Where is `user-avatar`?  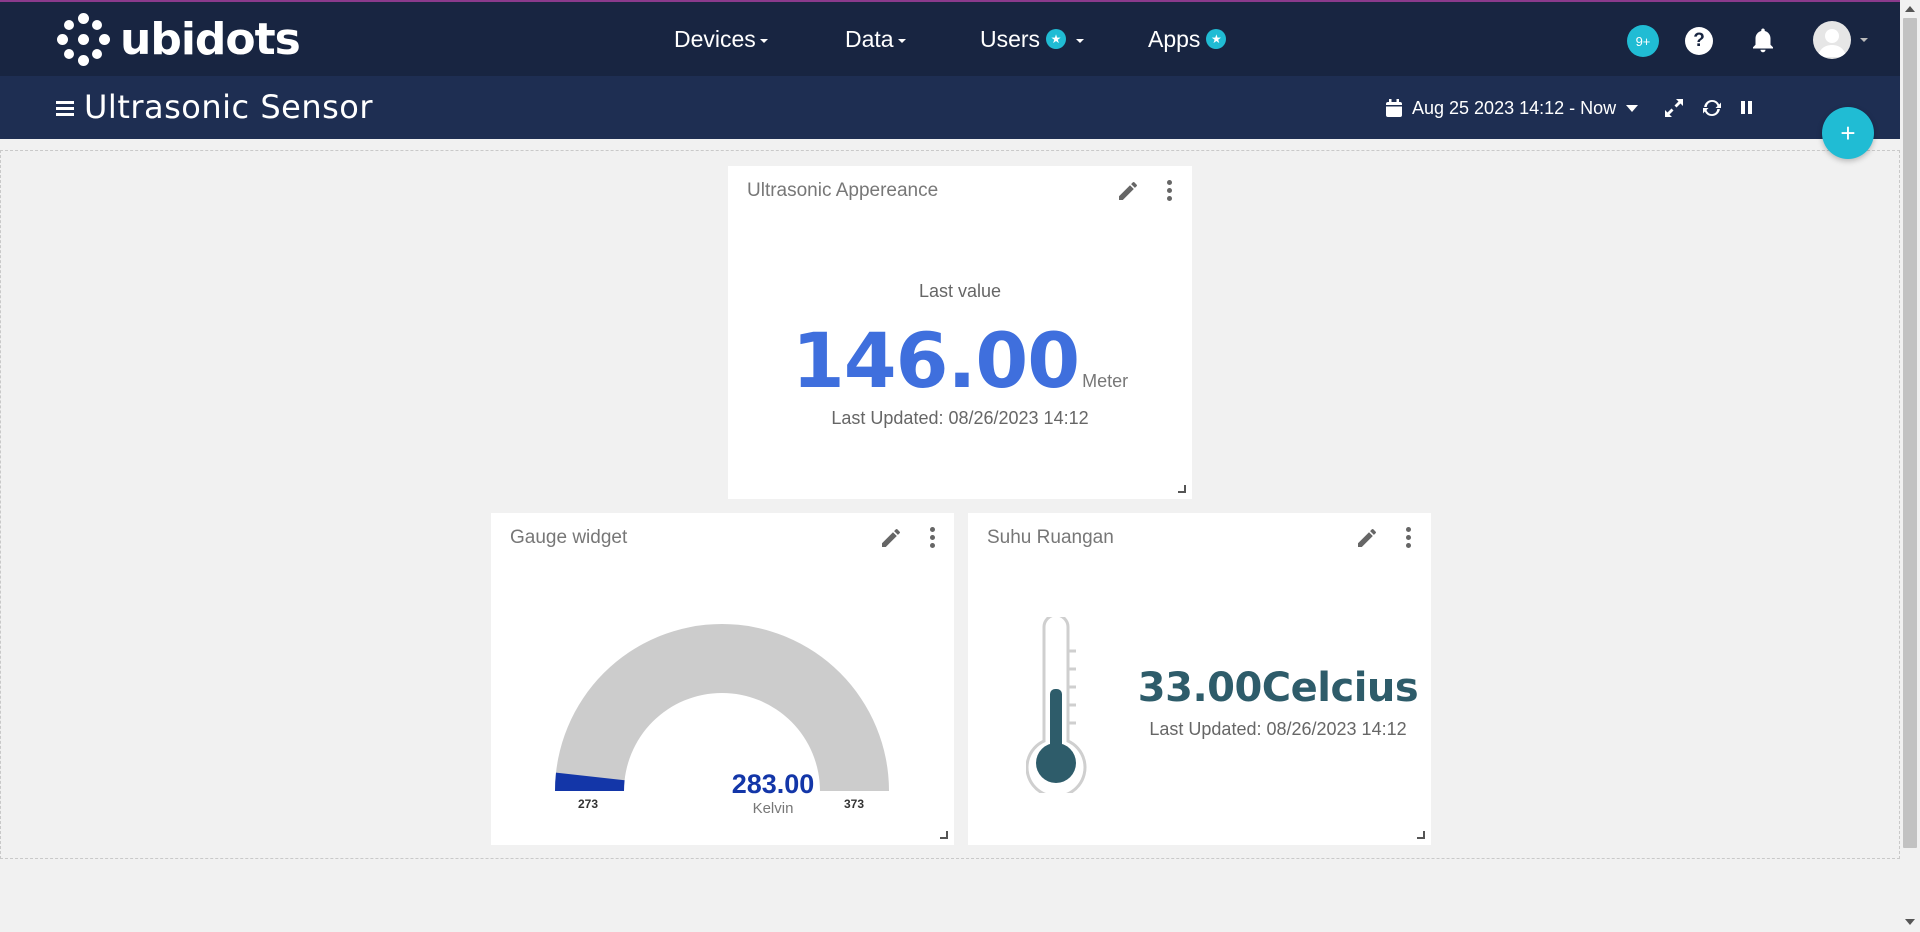
user-avatar is located at coordinates (1832, 40).